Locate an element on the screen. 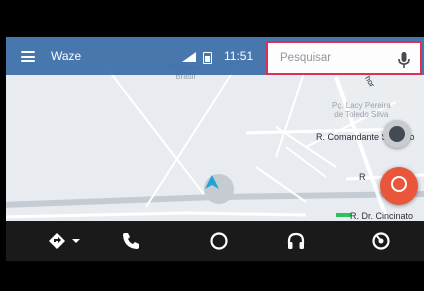 This screenshot has width=424, height=291. search-box: Pesquisar is located at coordinates (344, 58).